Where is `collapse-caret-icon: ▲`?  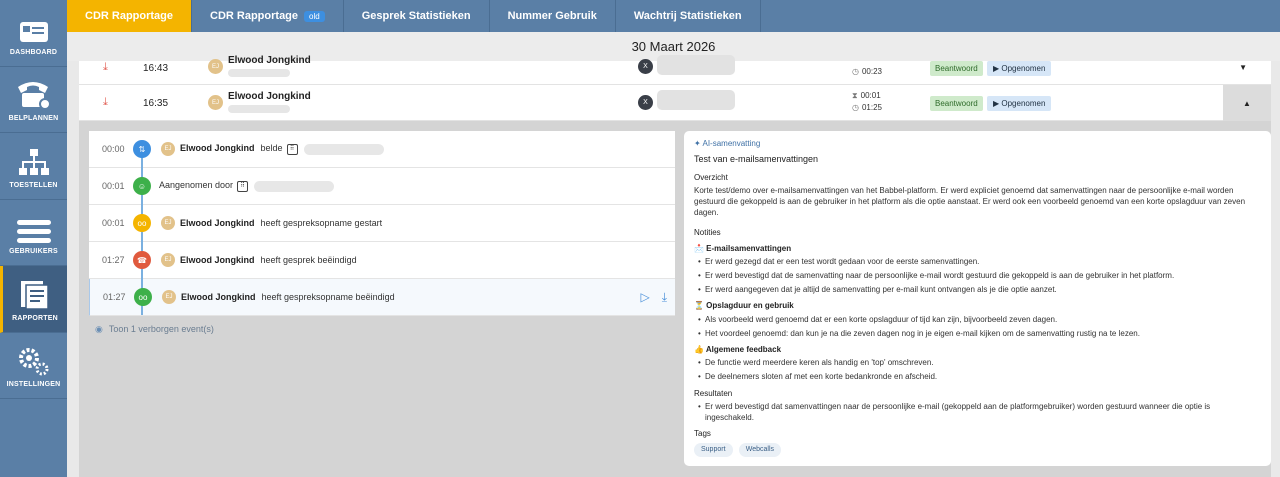 collapse-caret-icon: ▲ is located at coordinates (1247, 103).